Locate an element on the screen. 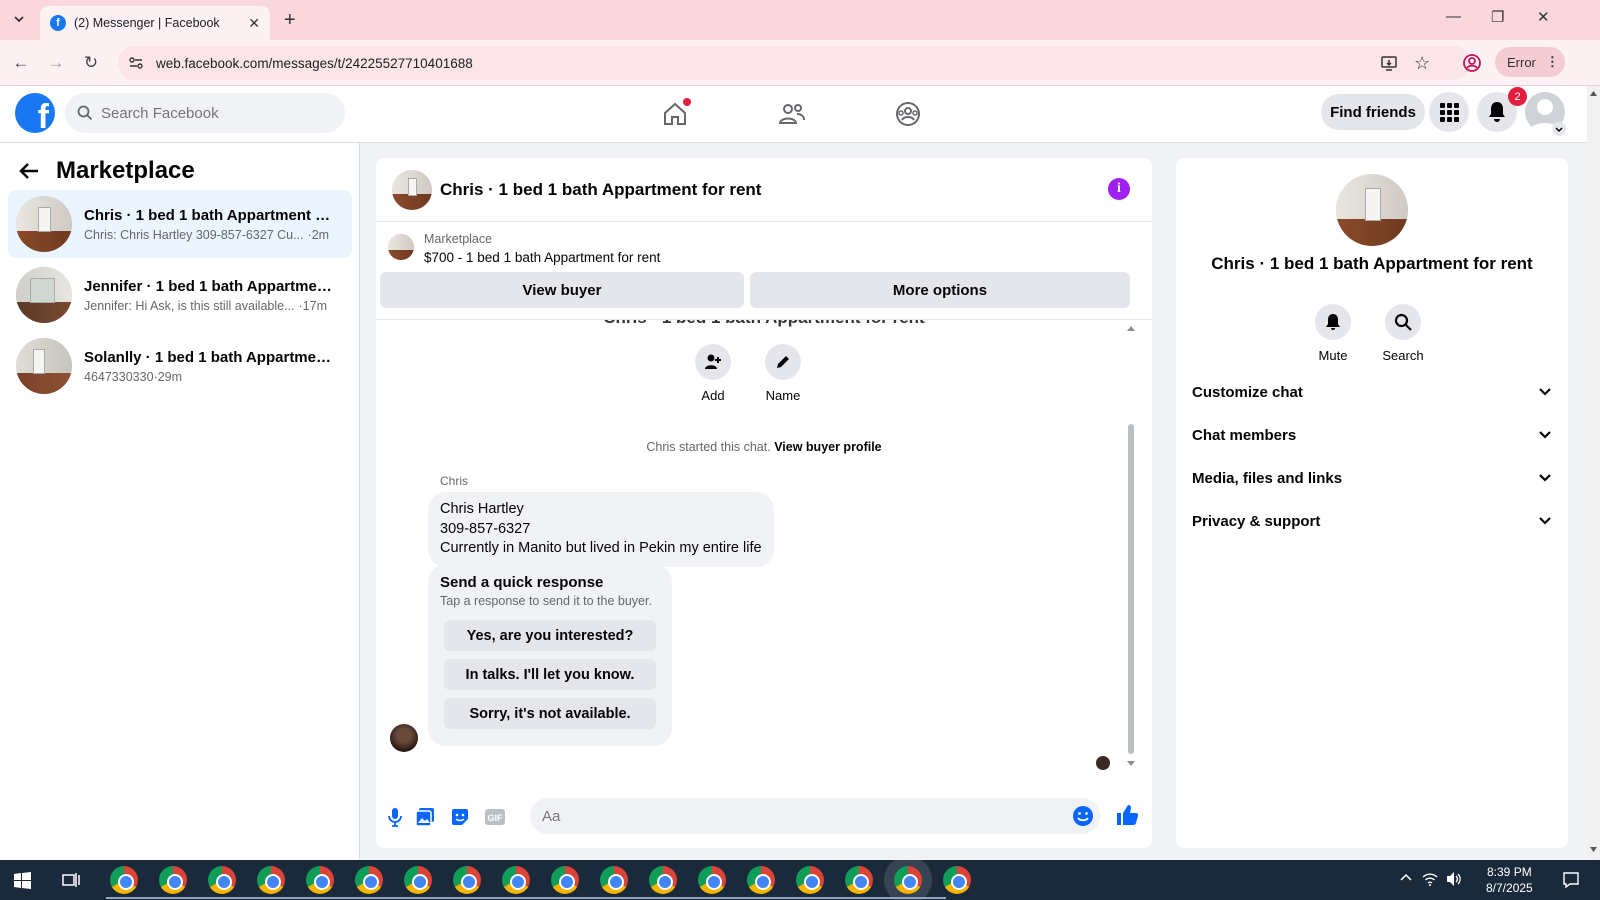  thumbs-up-icon is located at coordinates (1128, 815).